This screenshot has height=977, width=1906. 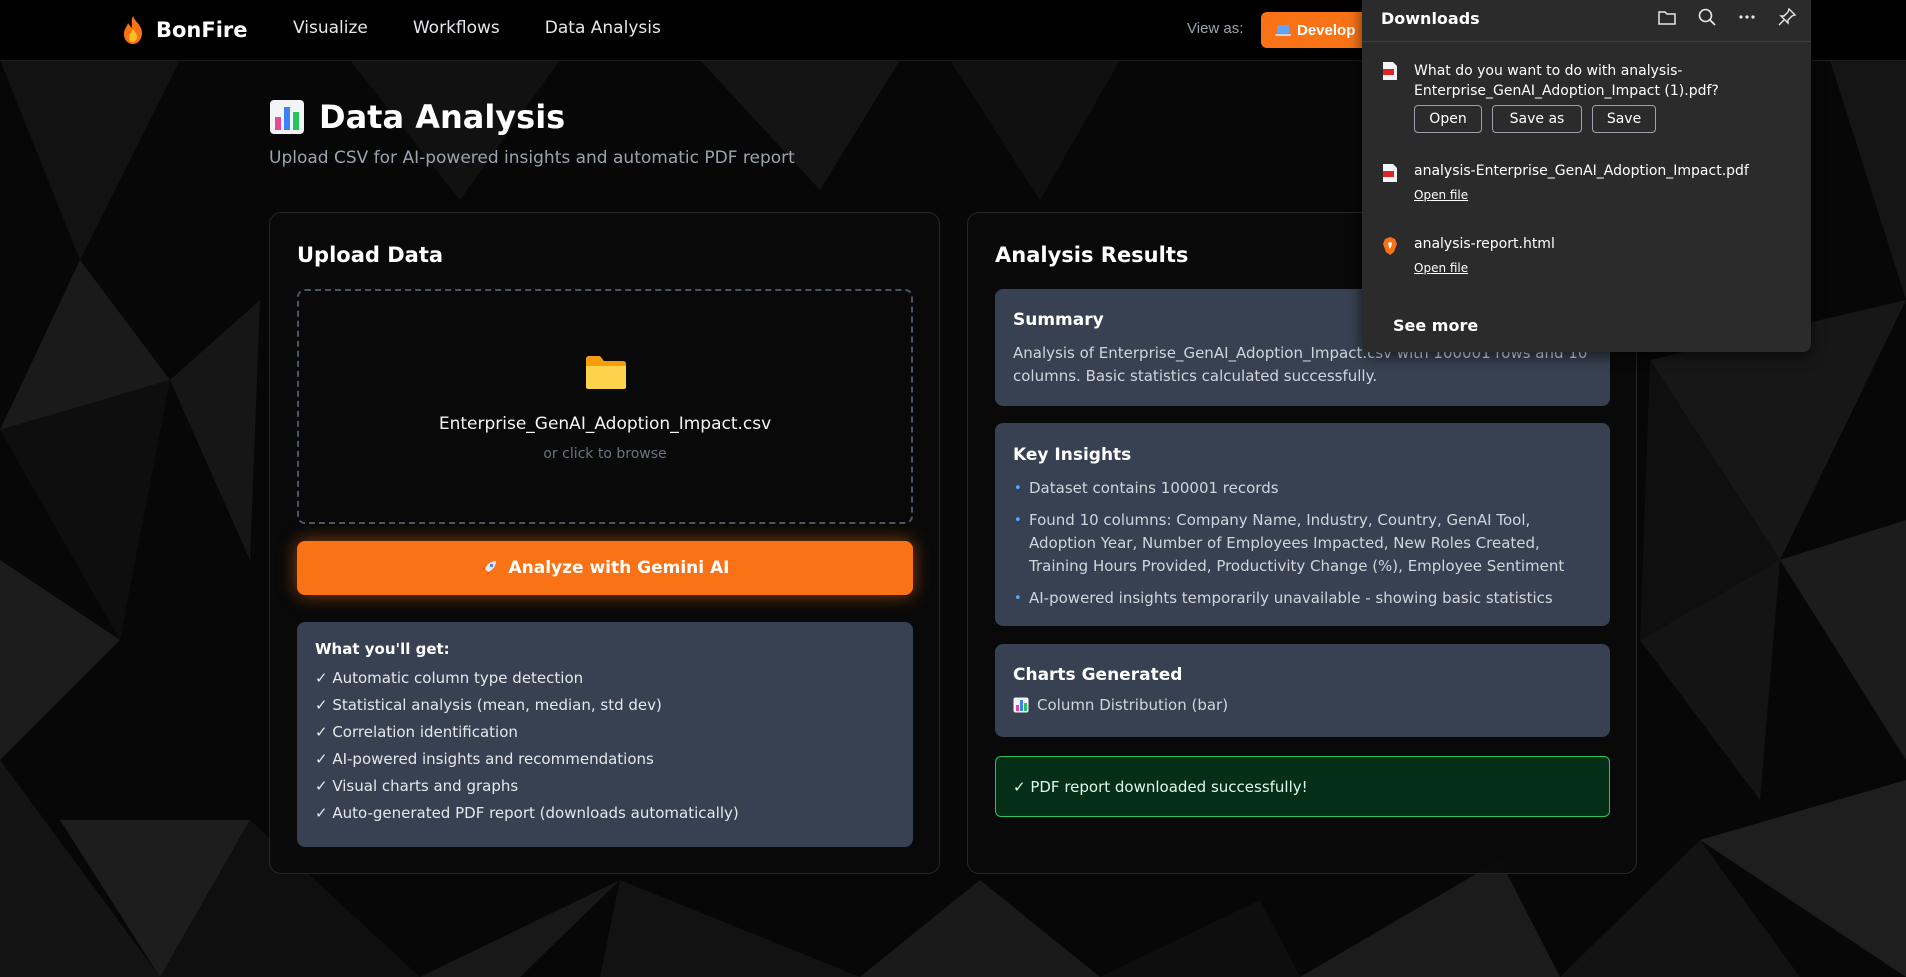 What do you see at coordinates (330, 28) in the screenshot?
I see `nav-link-visualize: Visualize` at bounding box center [330, 28].